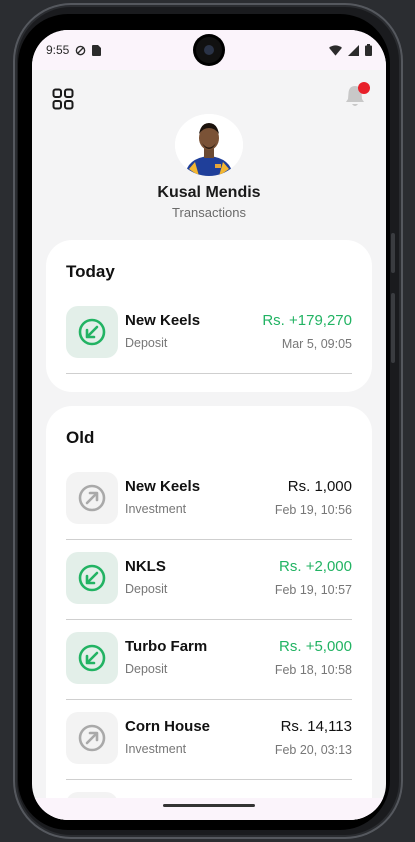  What do you see at coordinates (313, 750) in the screenshot?
I see `transaction-date: Feb 20, 03:13` at bounding box center [313, 750].